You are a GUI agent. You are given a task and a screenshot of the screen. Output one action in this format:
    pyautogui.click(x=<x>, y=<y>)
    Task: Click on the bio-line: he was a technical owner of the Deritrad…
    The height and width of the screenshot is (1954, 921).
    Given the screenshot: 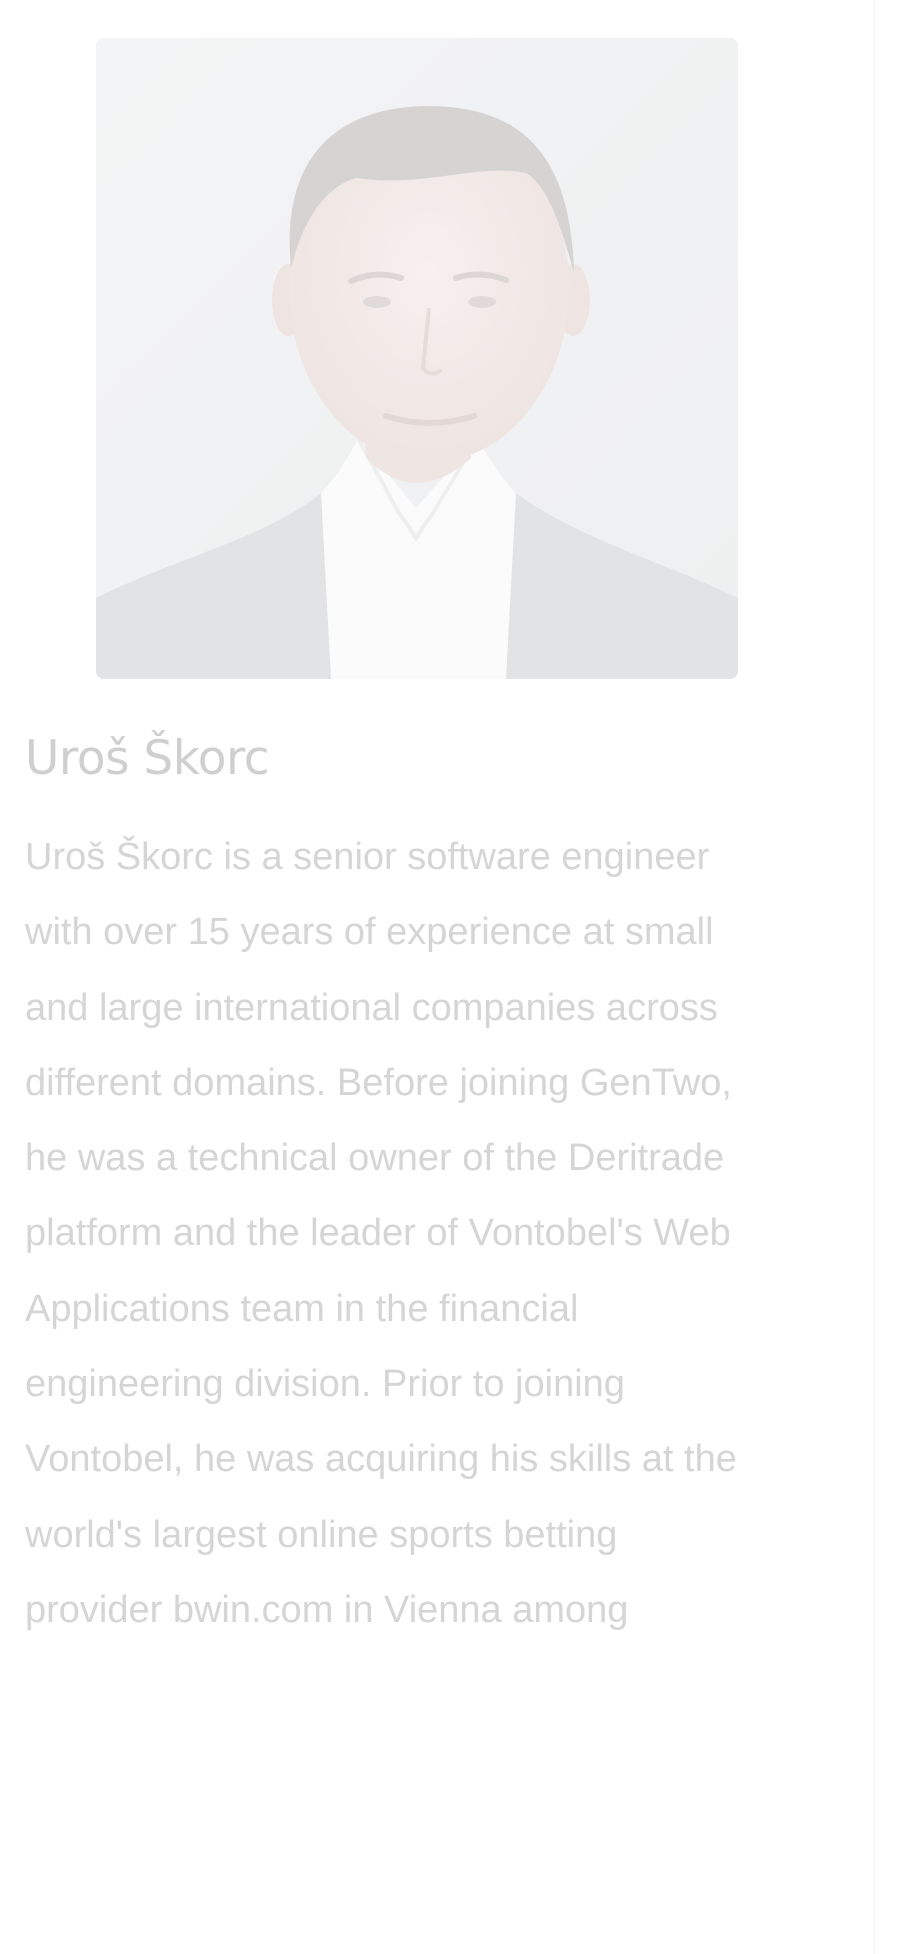 What is the action you would take?
    pyautogui.click(x=375, y=1158)
    